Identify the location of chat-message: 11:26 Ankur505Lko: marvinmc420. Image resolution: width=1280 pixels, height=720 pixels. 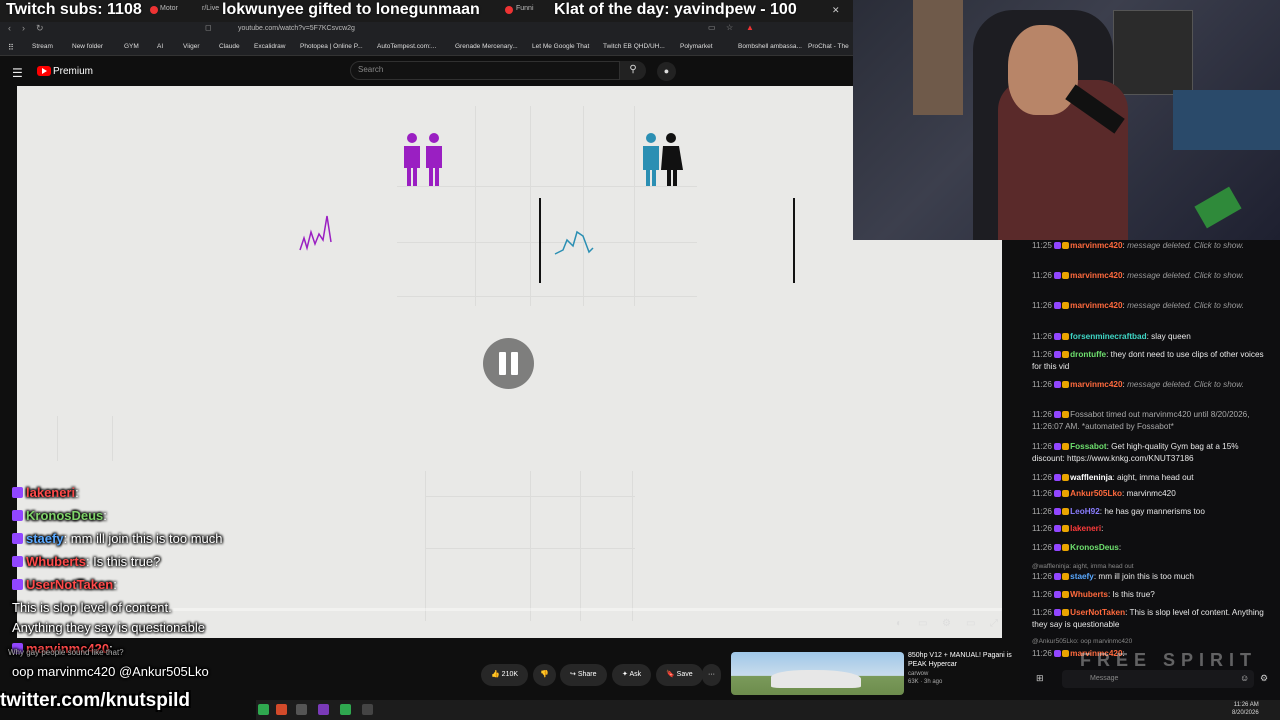
(1152, 494).